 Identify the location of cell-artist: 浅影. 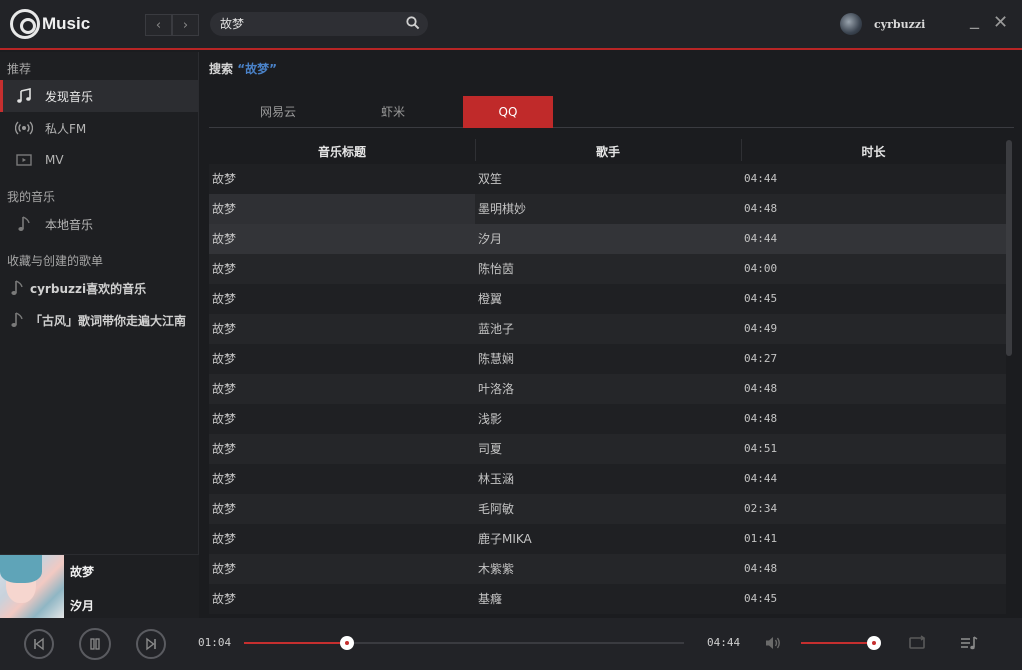
(608, 419).